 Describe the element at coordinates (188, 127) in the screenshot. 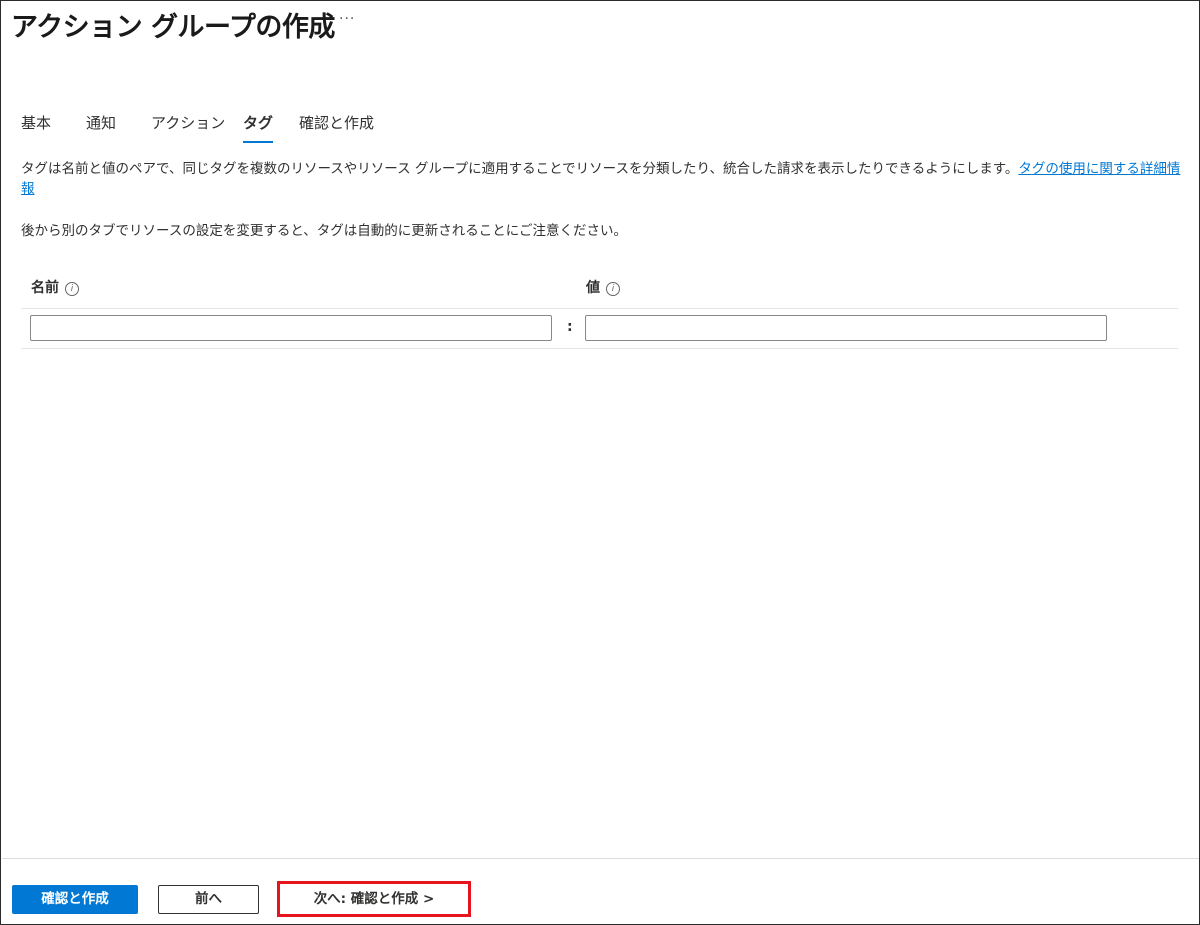

I see `tab-actions: アクション` at that location.